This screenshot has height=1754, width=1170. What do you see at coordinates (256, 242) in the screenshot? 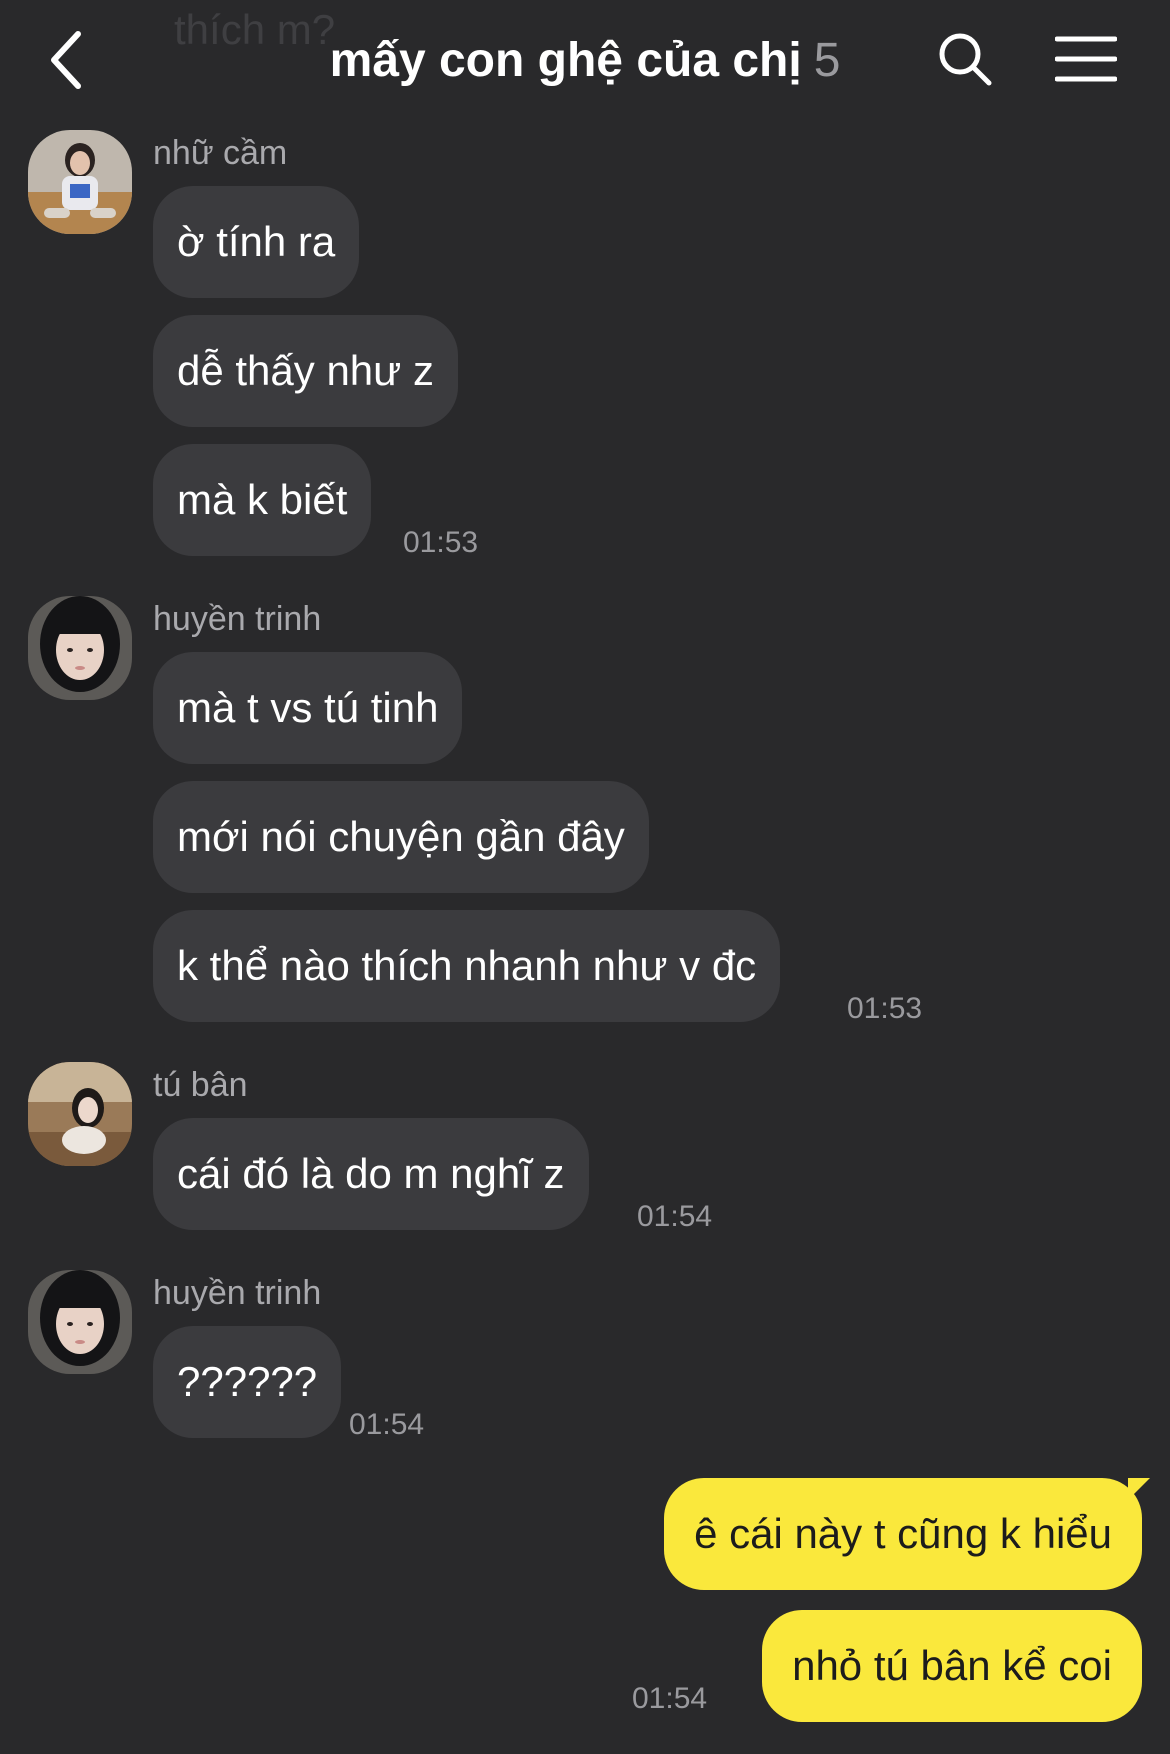
I see `message-bubble: ờ tính ra` at bounding box center [256, 242].